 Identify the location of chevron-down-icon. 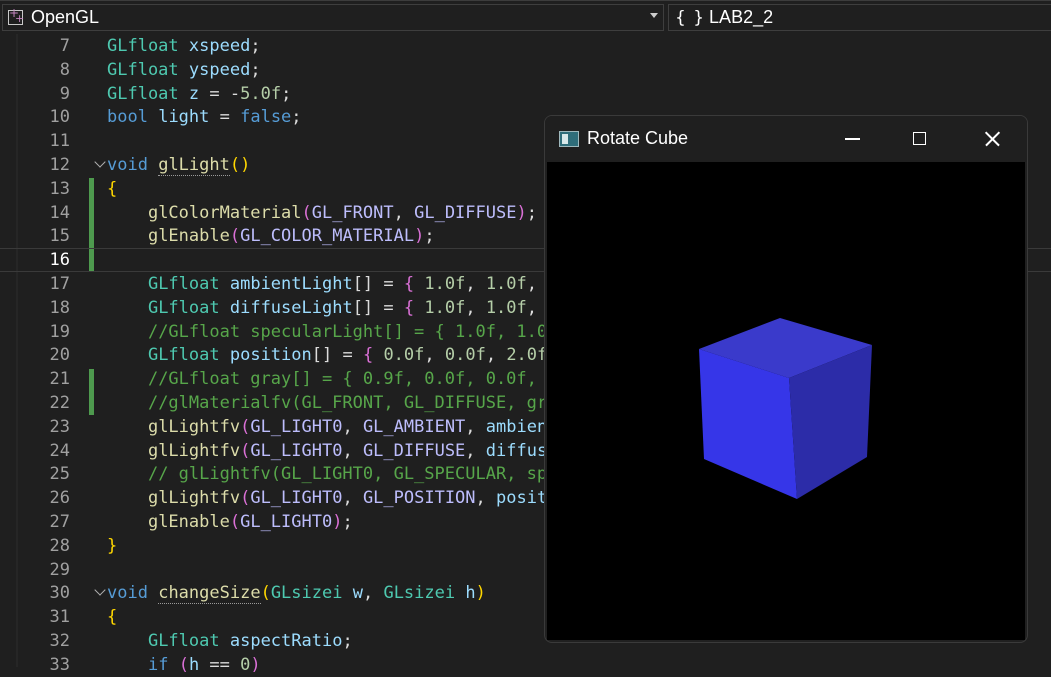
(654, 15).